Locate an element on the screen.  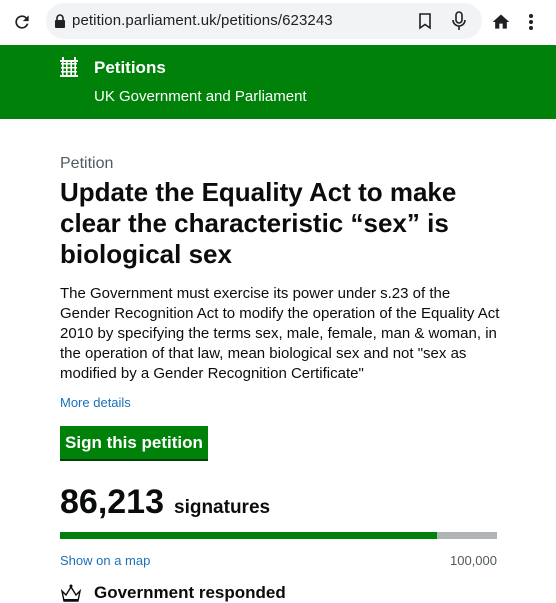
show-on-map-link: Show on a map is located at coordinates (105, 560).